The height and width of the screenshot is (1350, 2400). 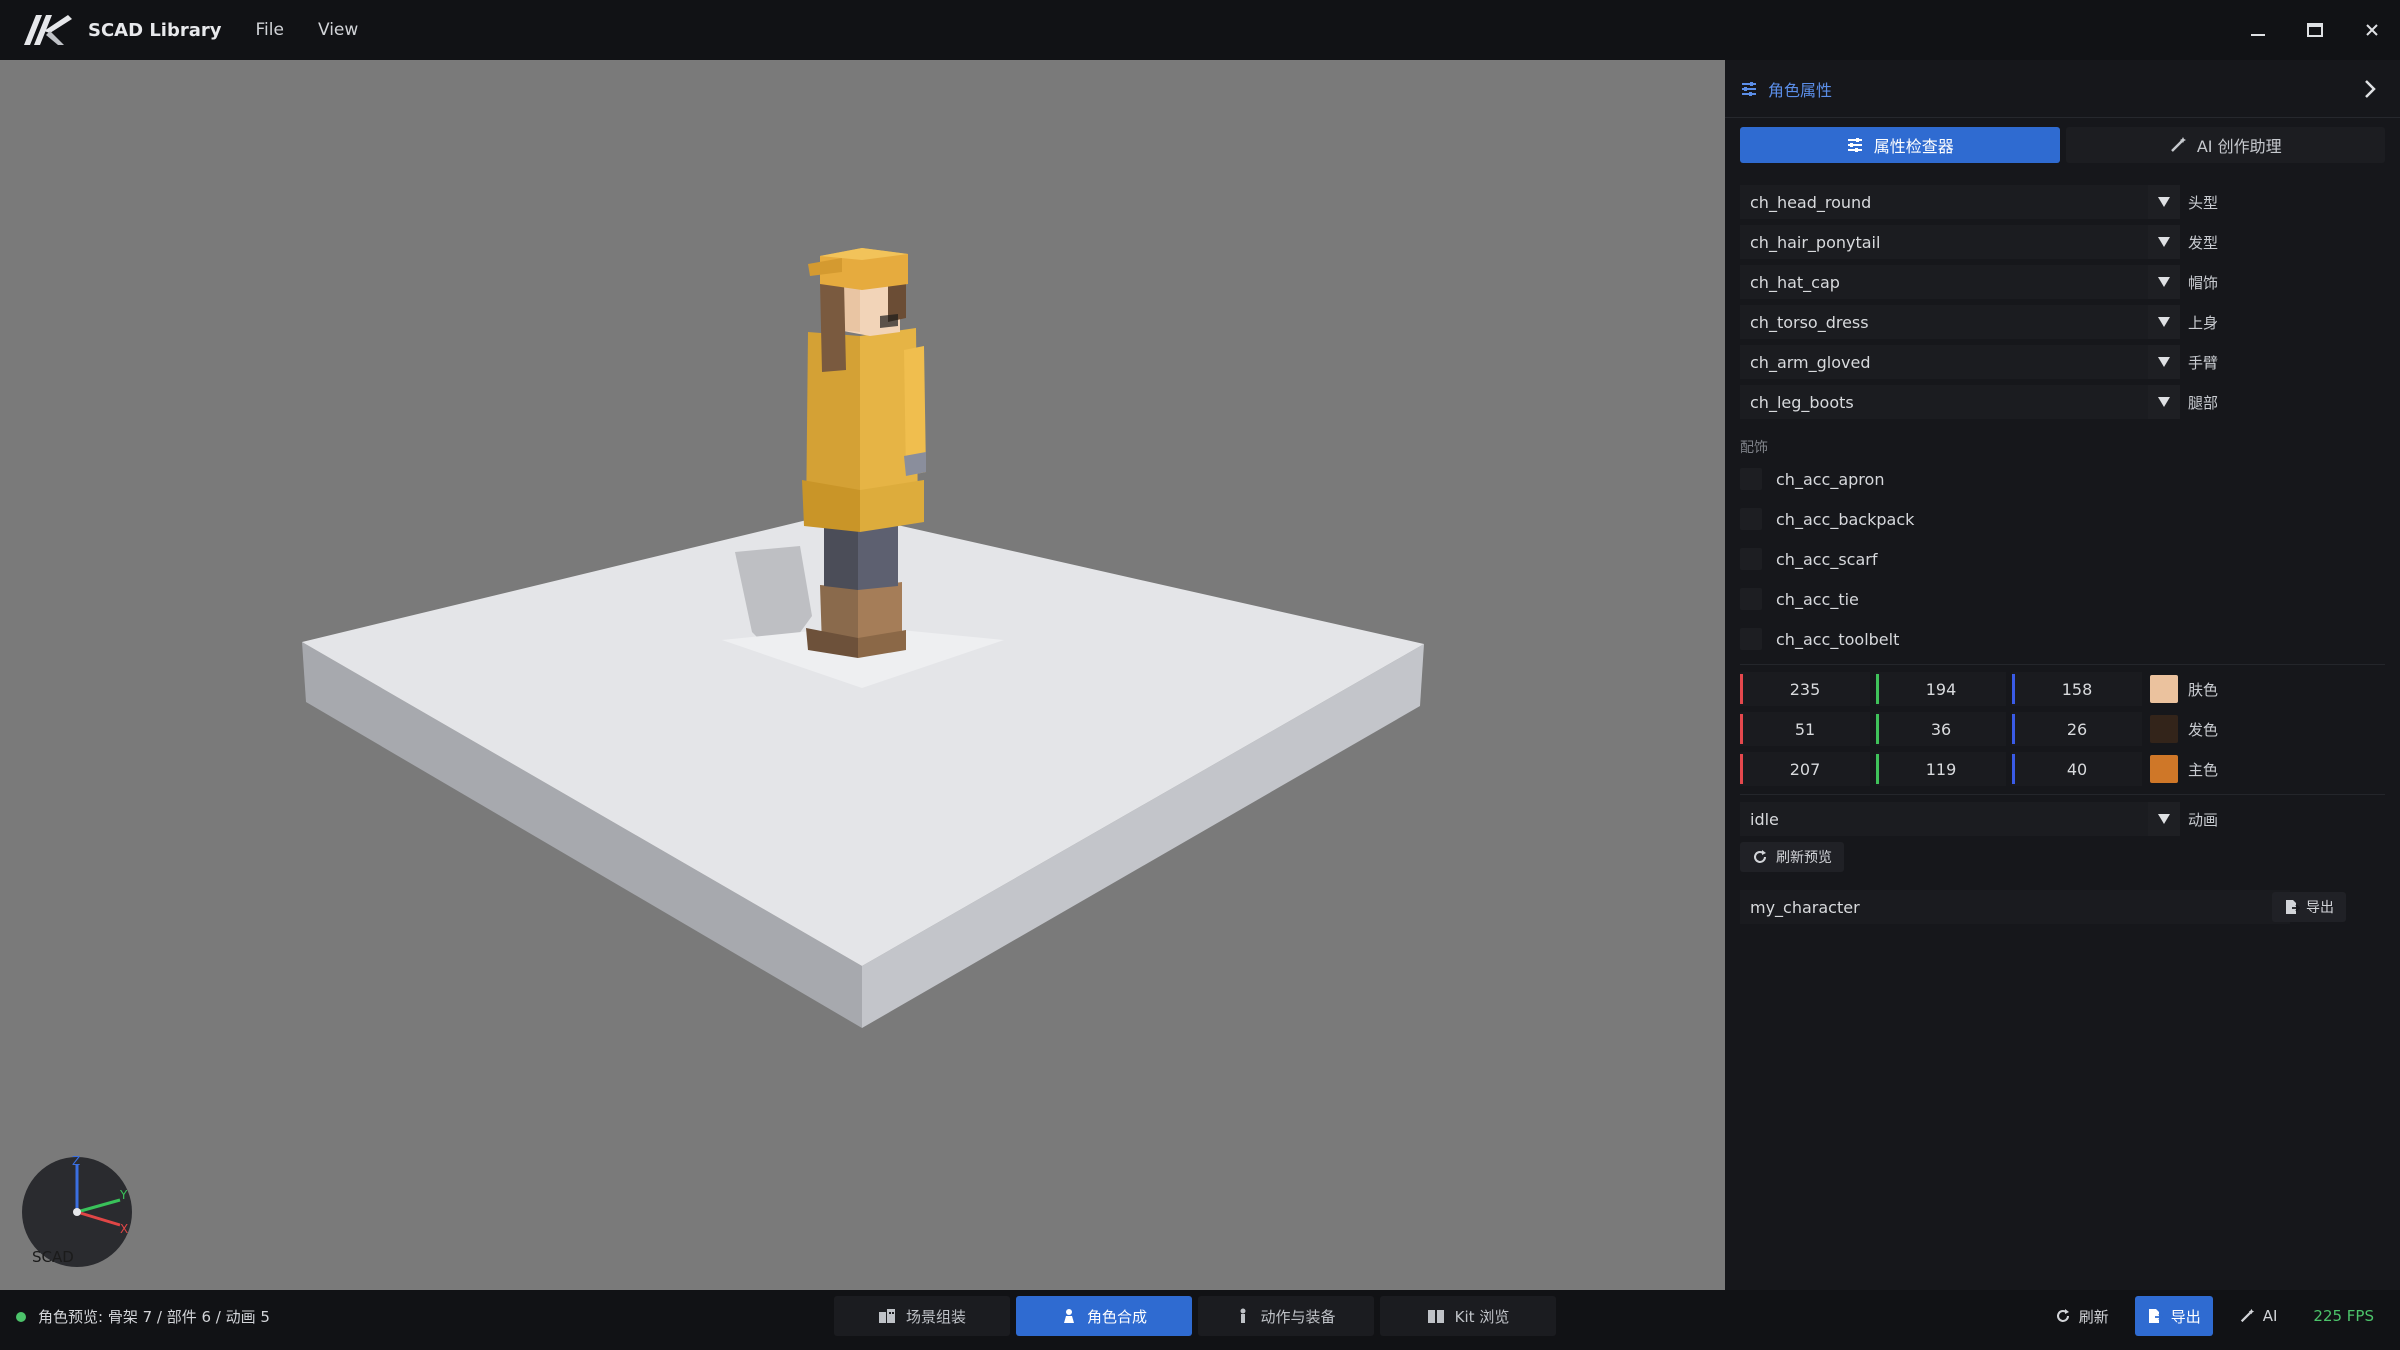 I want to click on minimize-icon, so click(x=2257, y=35).